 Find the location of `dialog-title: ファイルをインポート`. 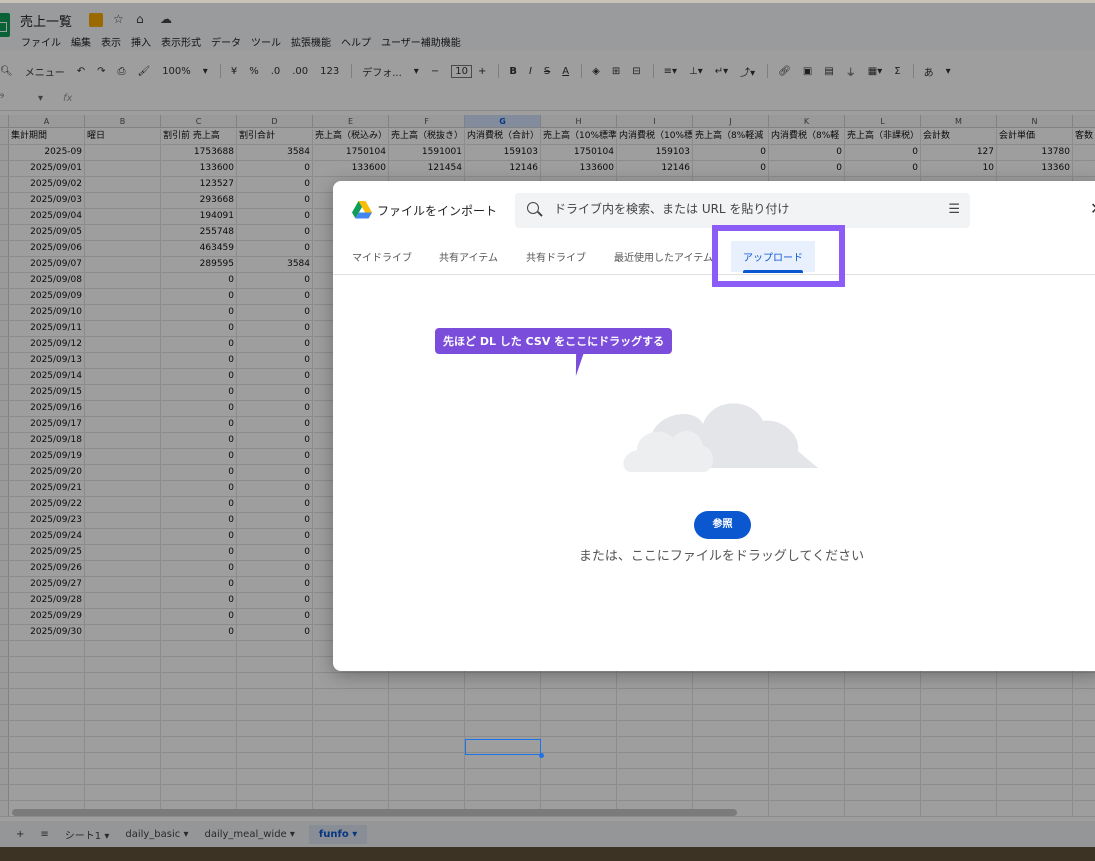

dialog-title: ファイルをインポート is located at coordinates (437, 211).